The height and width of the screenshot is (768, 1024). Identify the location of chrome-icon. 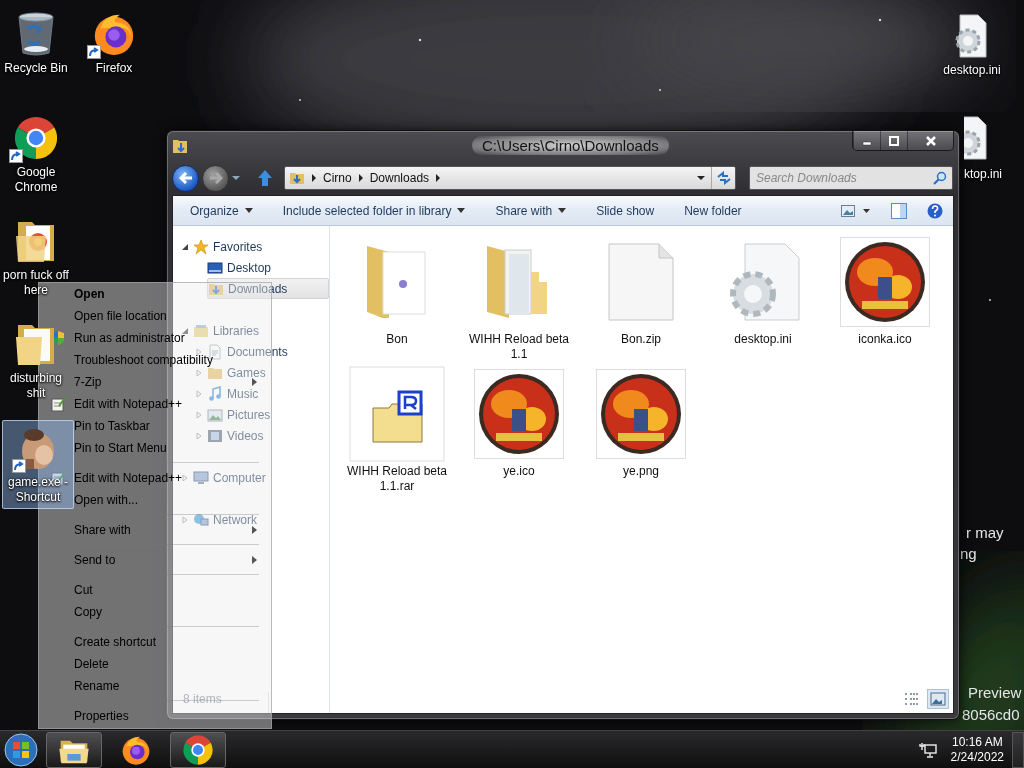
(198, 749).